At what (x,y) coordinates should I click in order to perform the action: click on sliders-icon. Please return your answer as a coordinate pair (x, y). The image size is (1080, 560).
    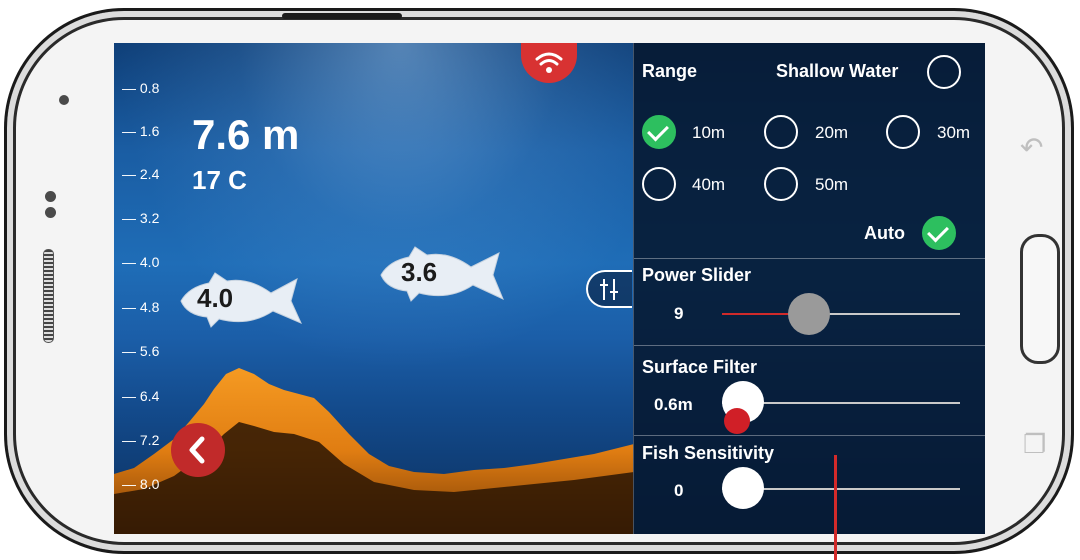
    Looking at the image, I should click on (609, 289).